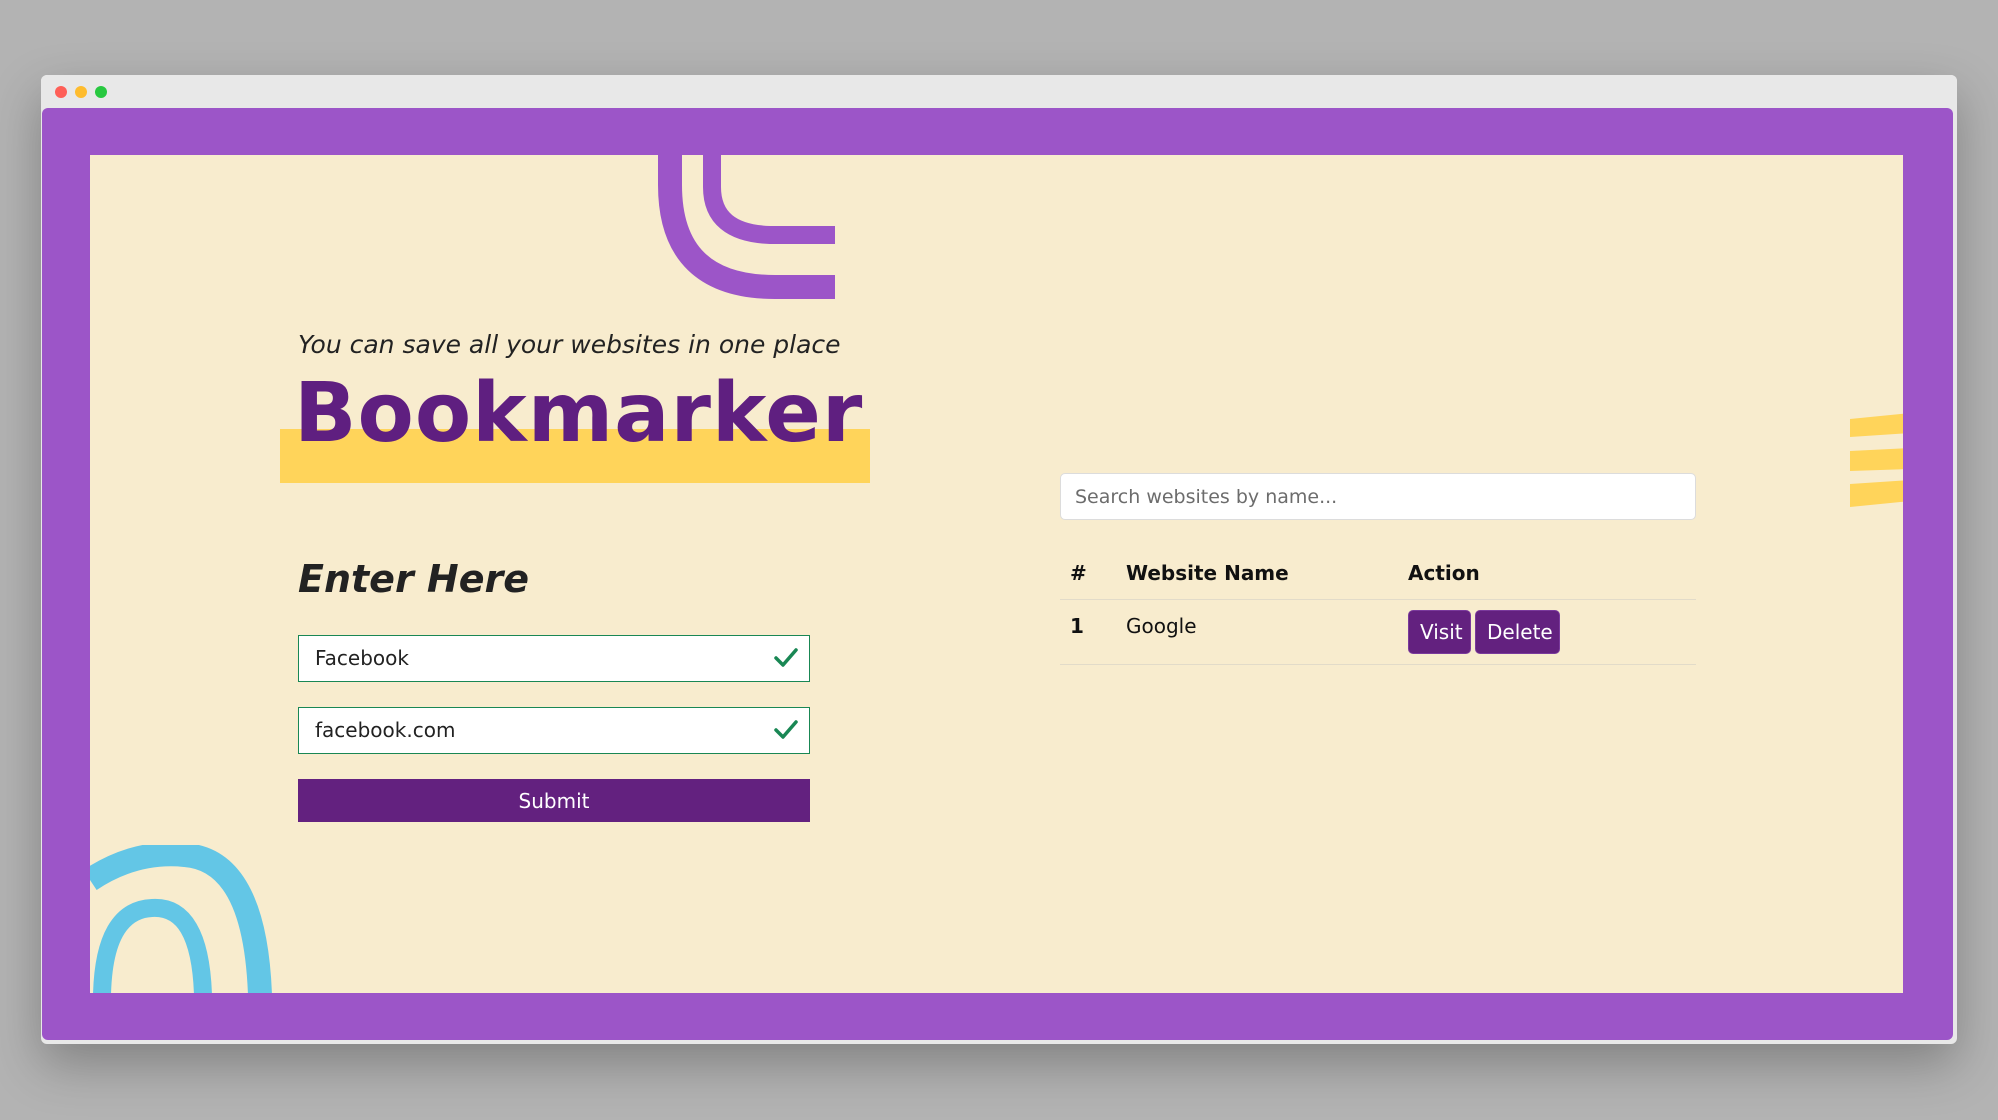 Image resolution: width=1998 pixels, height=1120 pixels. What do you see at coordinates (554, 800) in the screenshot?
I see `submit-button: Submit` at bounding box center [554, 800].